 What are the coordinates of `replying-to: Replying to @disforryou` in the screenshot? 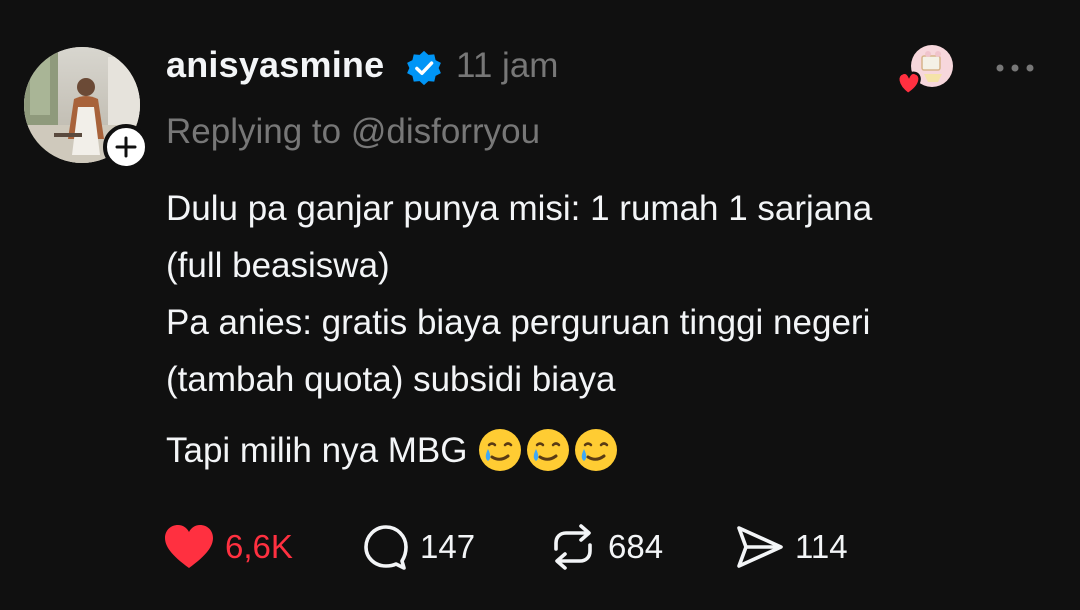 It's located at (353, 132).